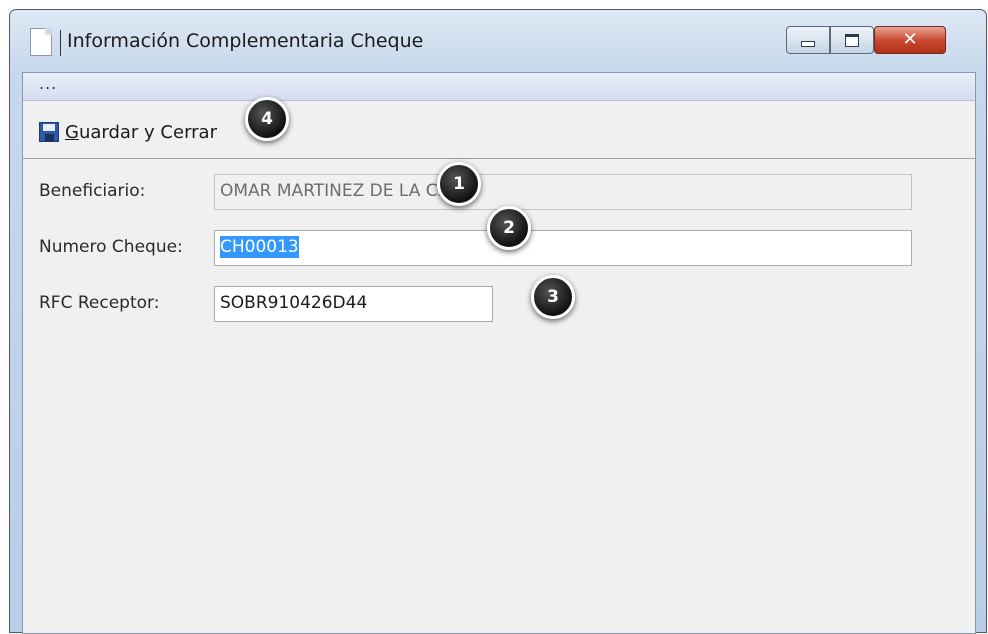 This screenshot has height=634, width=988. I want to click on maximize-button, so click(852, 40).